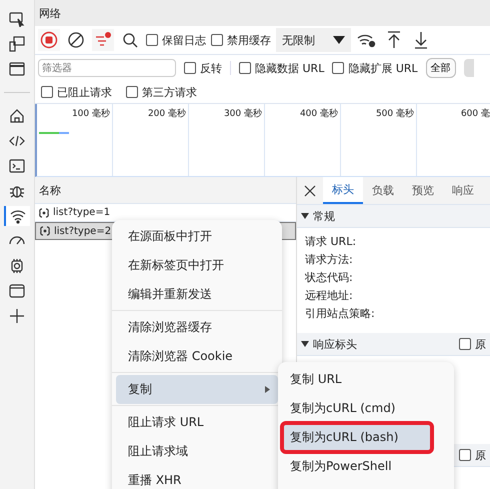  I want to click on details-tab: 标头, so click(343, 190).